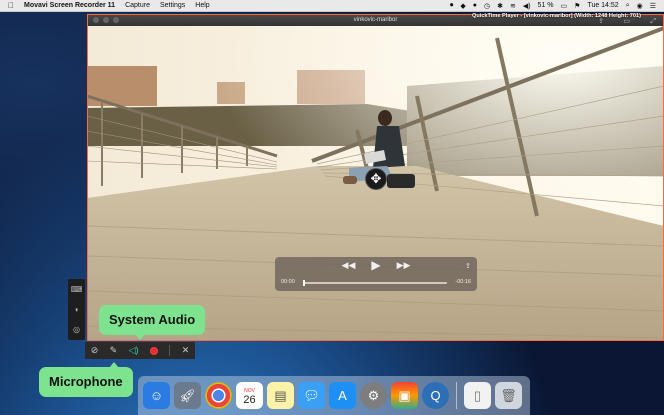 This screenshot has height=415, width=664. Describe the element at coordinates (404, 266) in the screenshot. I see `fast-forward-icon: ▶▶` at that location.